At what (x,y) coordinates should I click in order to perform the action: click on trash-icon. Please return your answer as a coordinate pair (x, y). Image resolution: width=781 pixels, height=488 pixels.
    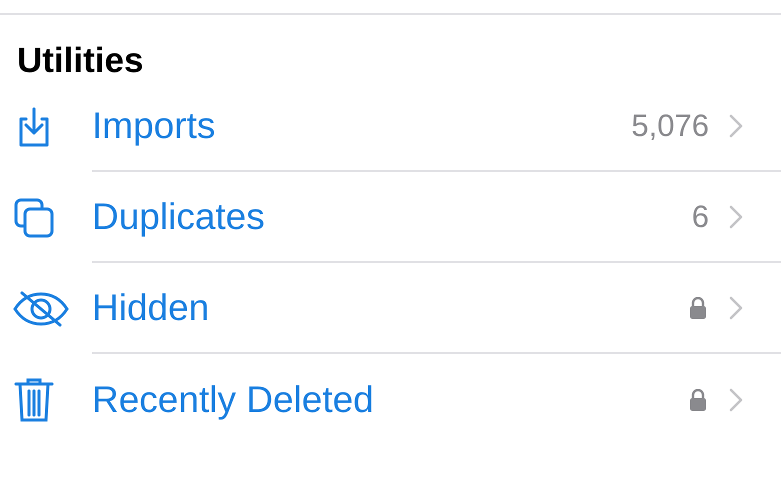
    Looking at the image, I should click on (34, 400).